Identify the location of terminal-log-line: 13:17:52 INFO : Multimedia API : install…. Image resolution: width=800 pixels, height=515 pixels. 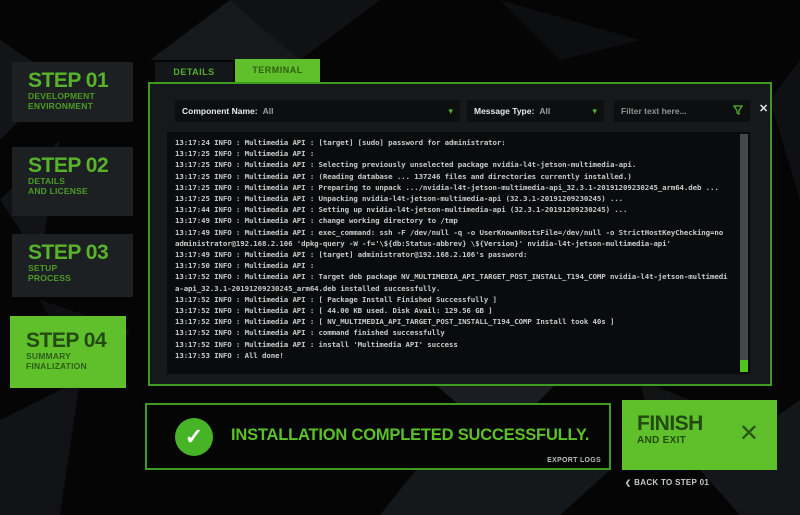
(316, 344).